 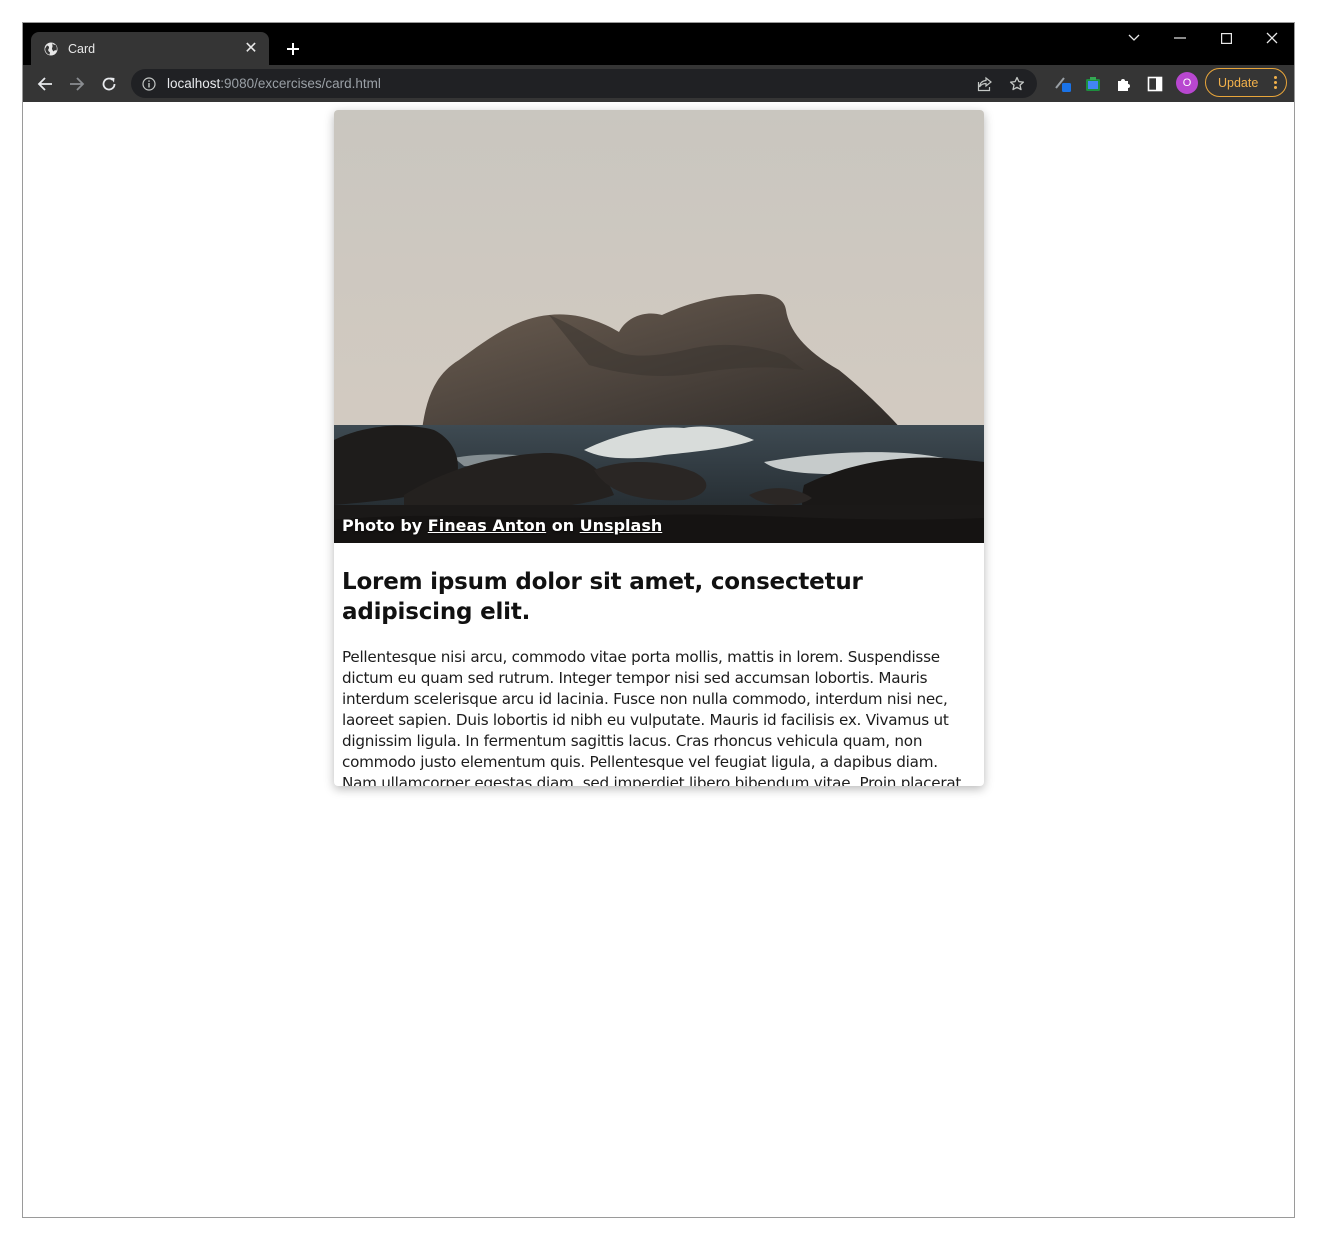 I want to click on credit-site-link: Unsplash, so click(x=621, y=525).